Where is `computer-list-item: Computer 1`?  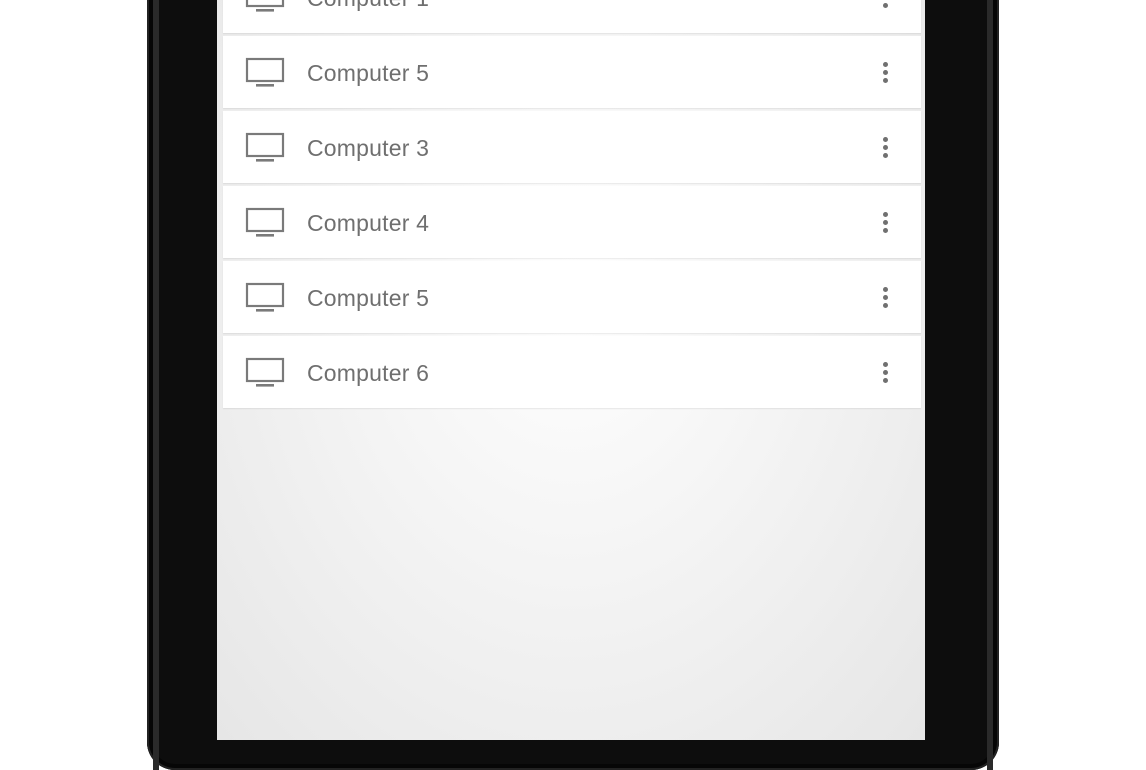
computer-list-item: Computer 1 is located at coordinates (572, 16).